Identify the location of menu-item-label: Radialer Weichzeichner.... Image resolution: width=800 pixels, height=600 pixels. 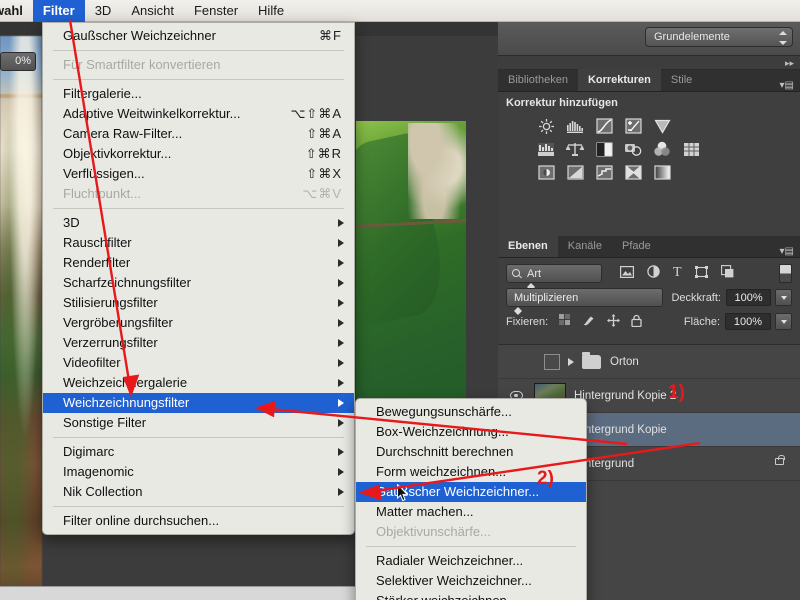
(450, 560).